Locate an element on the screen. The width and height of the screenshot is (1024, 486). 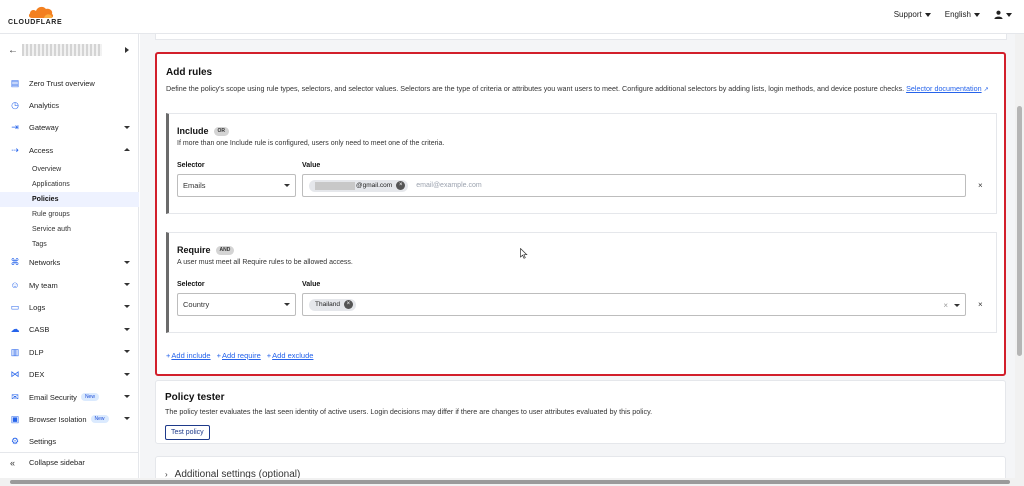
horizontal-scrollbar is located at coordinates (507, 482).